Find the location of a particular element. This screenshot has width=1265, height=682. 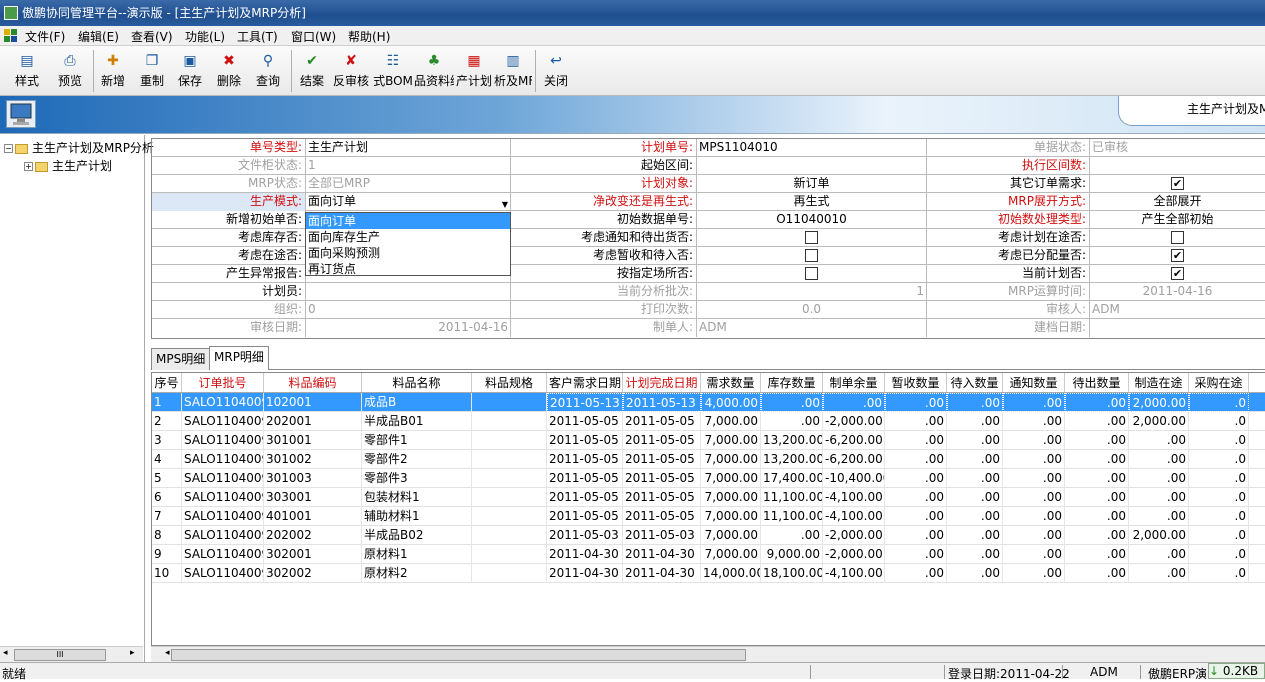

table-cell: 2,000.00 is located at coordinates (1159, 421).